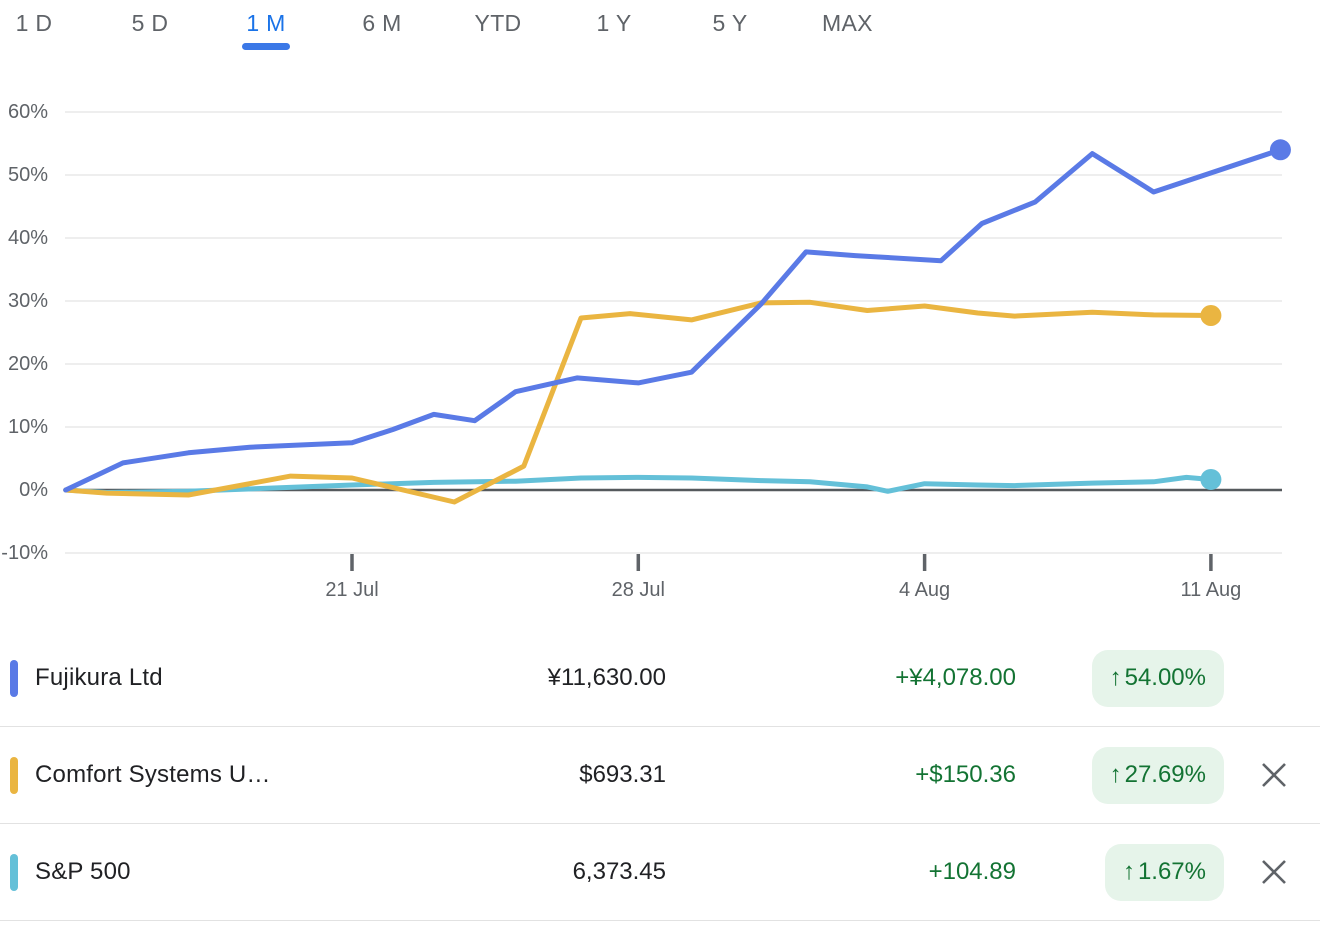 The width and height of the screenshot is (1344, 934). What do you see at coordinates (33, 490) in the screenshot?
I see `y-axis-label: 0%` at bounding box center [33, 490].